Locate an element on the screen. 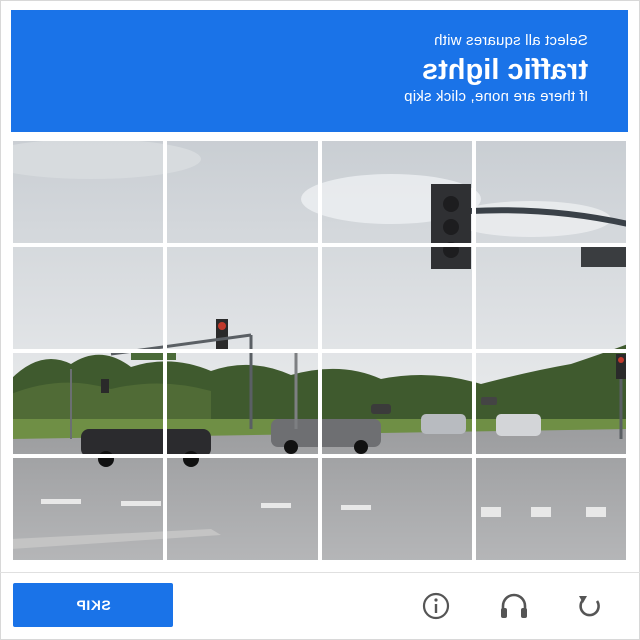 Image resolution: width=640 pixels, height=640 pixels. skip-button: SKIP is located at coordinates (93, 605).